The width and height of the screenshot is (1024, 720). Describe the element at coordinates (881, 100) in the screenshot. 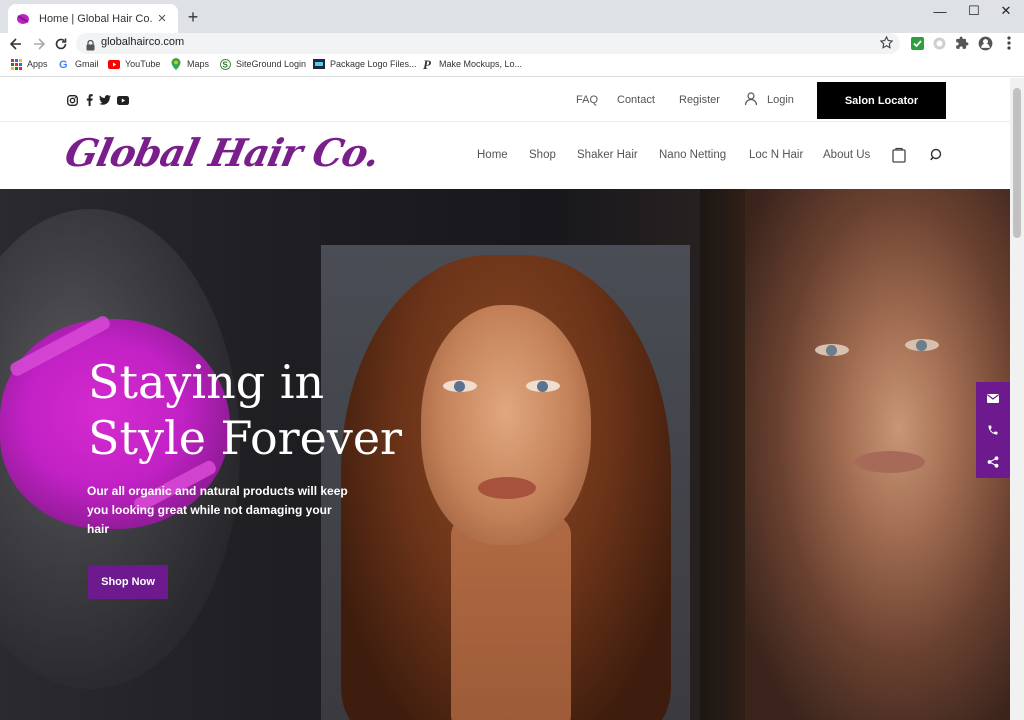

I see `salon-locator-button: Salon Locator` at that location.